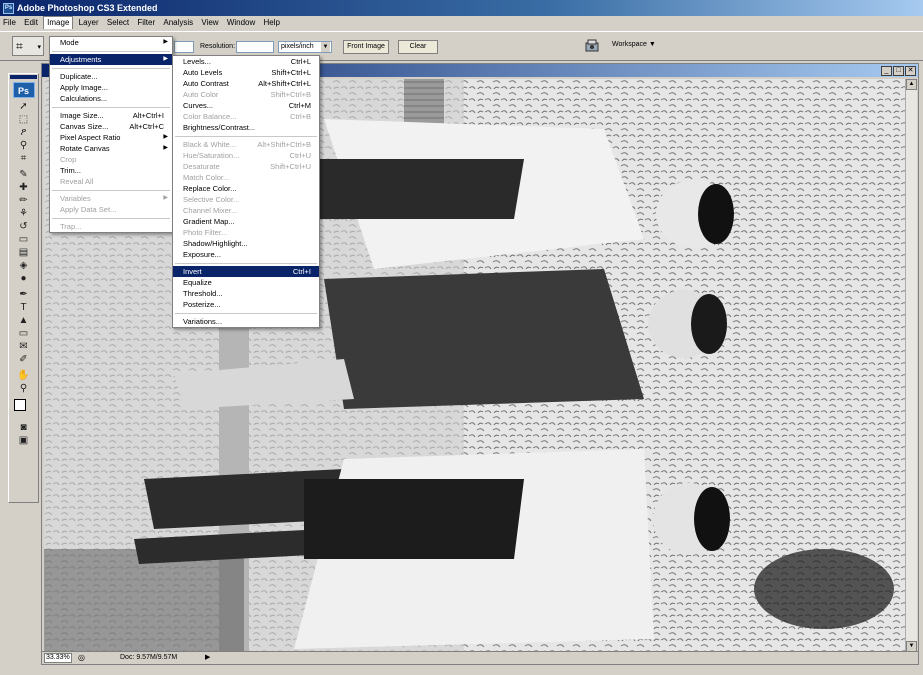 The height and width of the screenshot is (675, 923). I want to click on notes-tool-icon: ✉, so click(24, 346).